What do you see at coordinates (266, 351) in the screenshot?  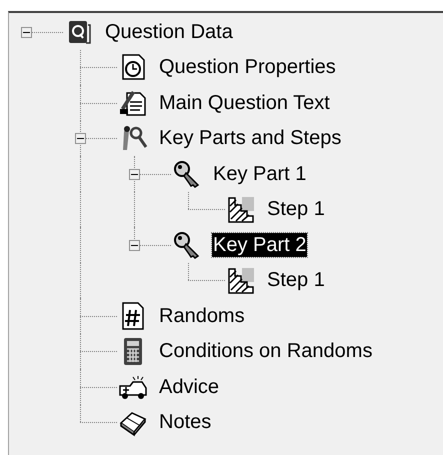 I see `tree-item: Conditions on Randoms` at bounding box center [266, 351].